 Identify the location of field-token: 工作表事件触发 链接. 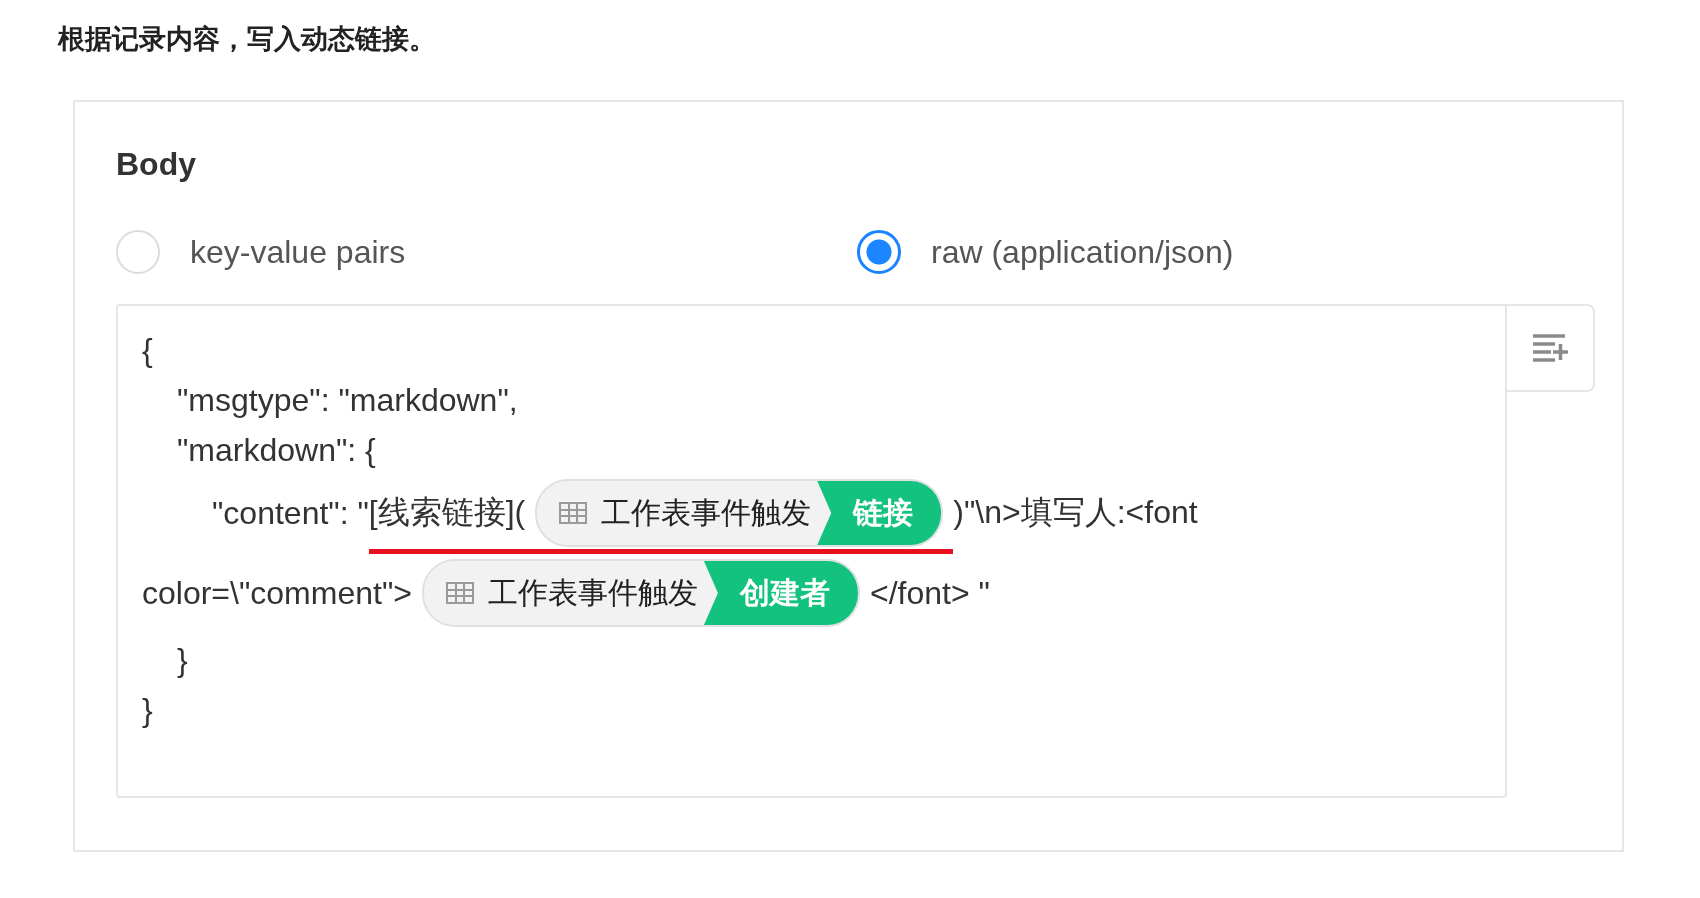
(739, 513).